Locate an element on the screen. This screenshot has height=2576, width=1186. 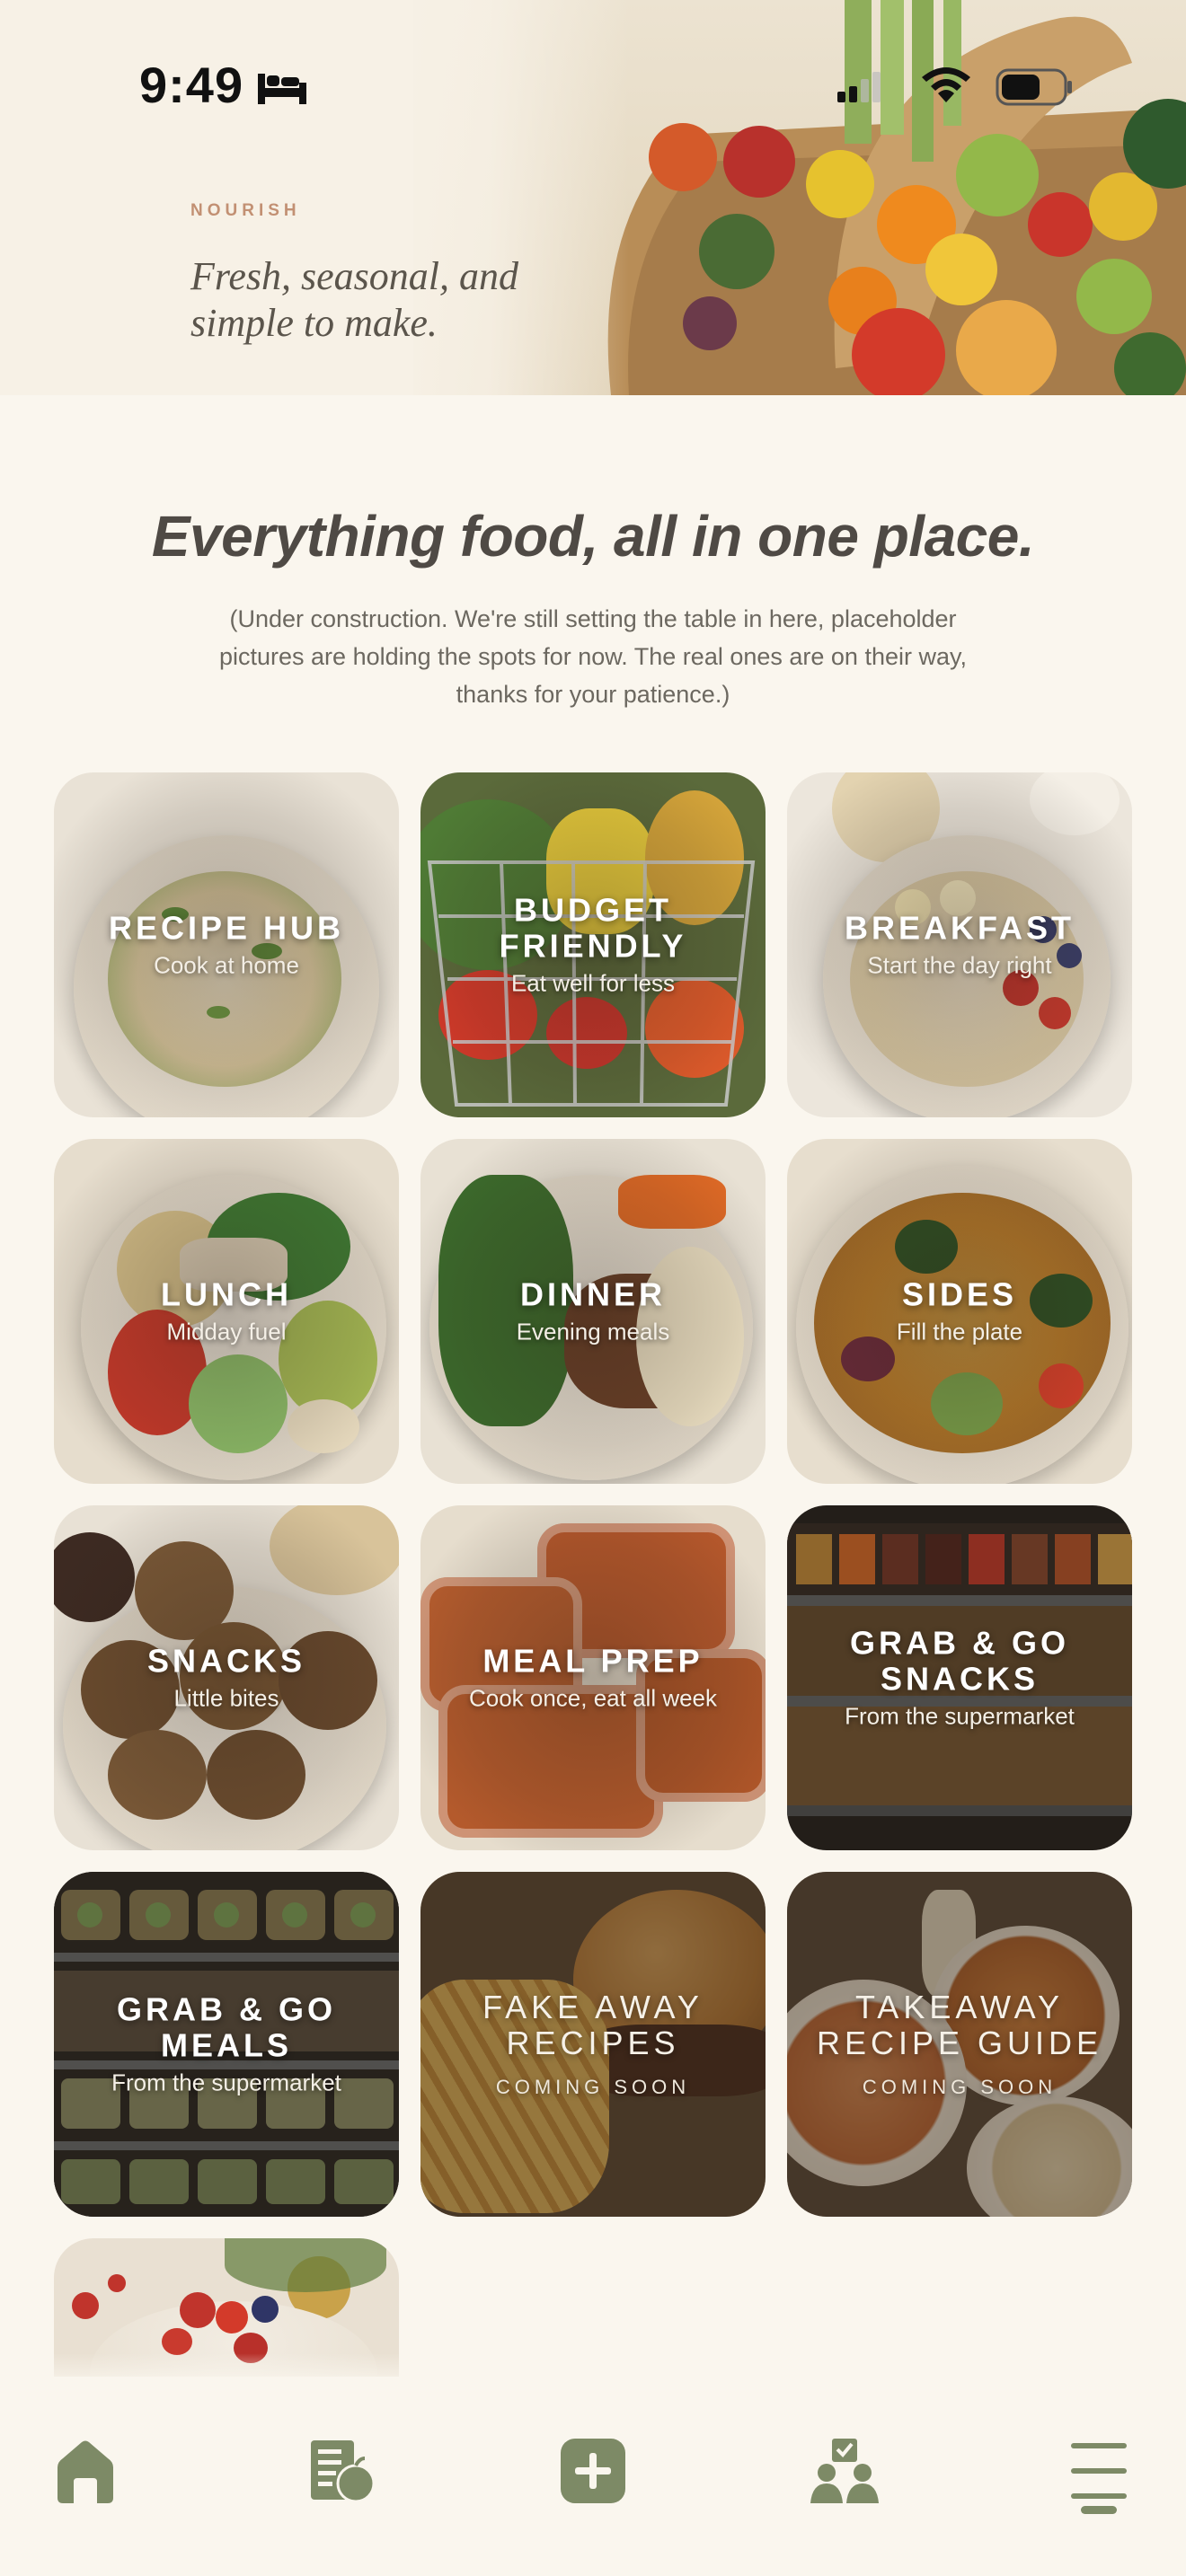
page-title: Everything food, all in one place. is located at coordinates (593, 536).